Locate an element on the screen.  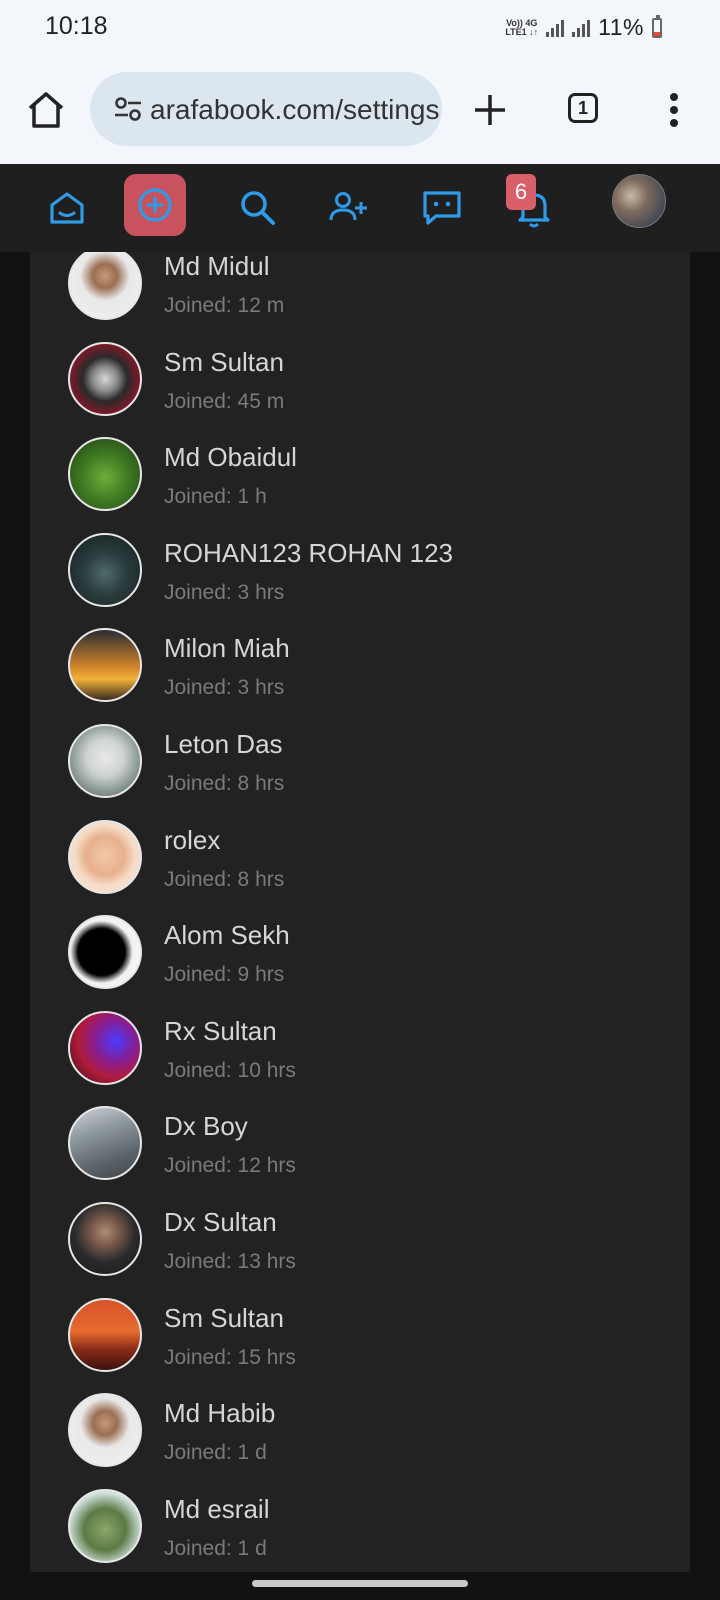
list-item: Sm Sultan Joined: 15 hrs is located at coordinates (360, 1338).